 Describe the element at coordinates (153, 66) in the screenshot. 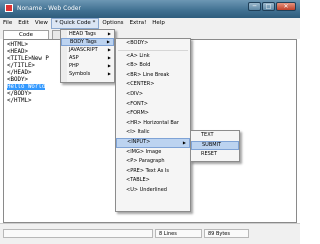

I see `menu-item-b-bold: <B> Bold` at that location.